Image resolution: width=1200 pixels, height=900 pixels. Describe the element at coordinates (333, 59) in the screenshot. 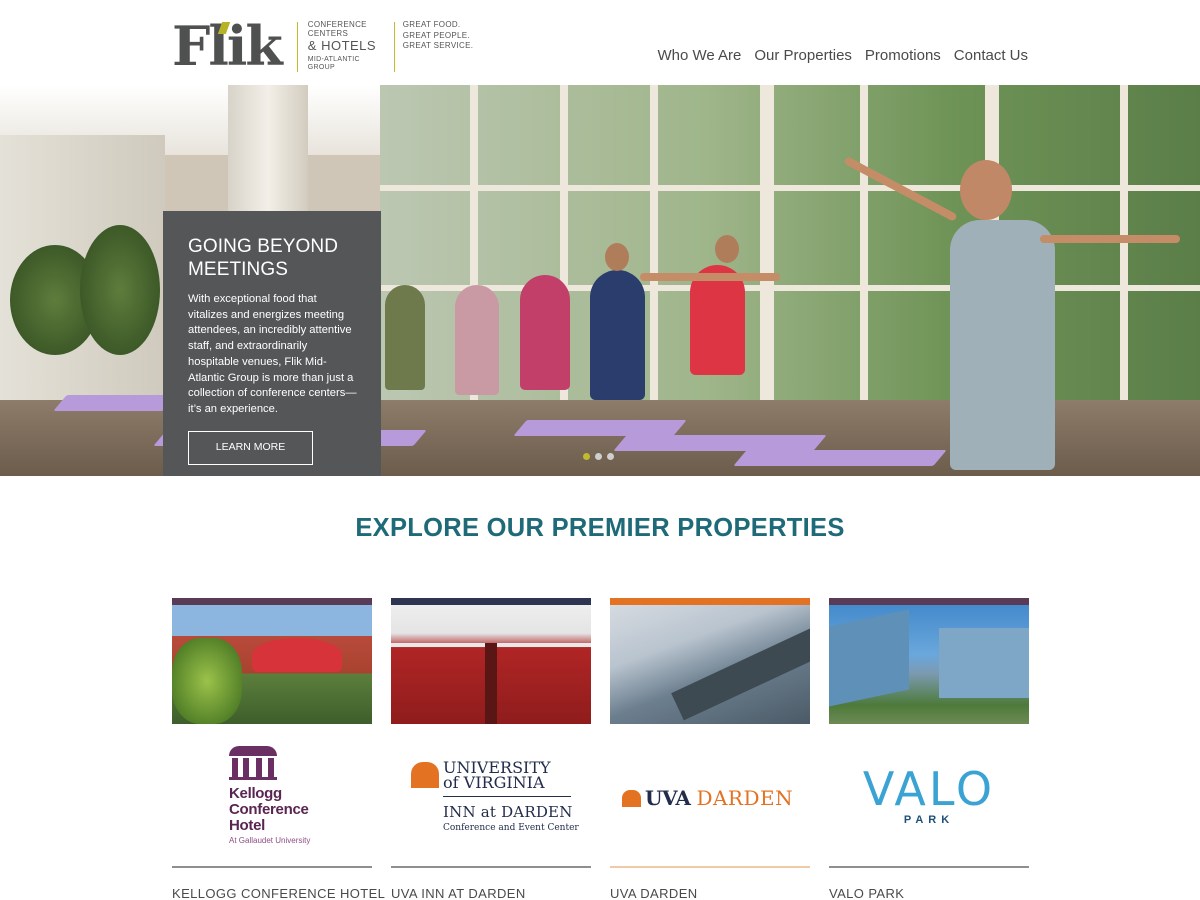

I see `brand-line4: MID-ATLANTIC` at that location.